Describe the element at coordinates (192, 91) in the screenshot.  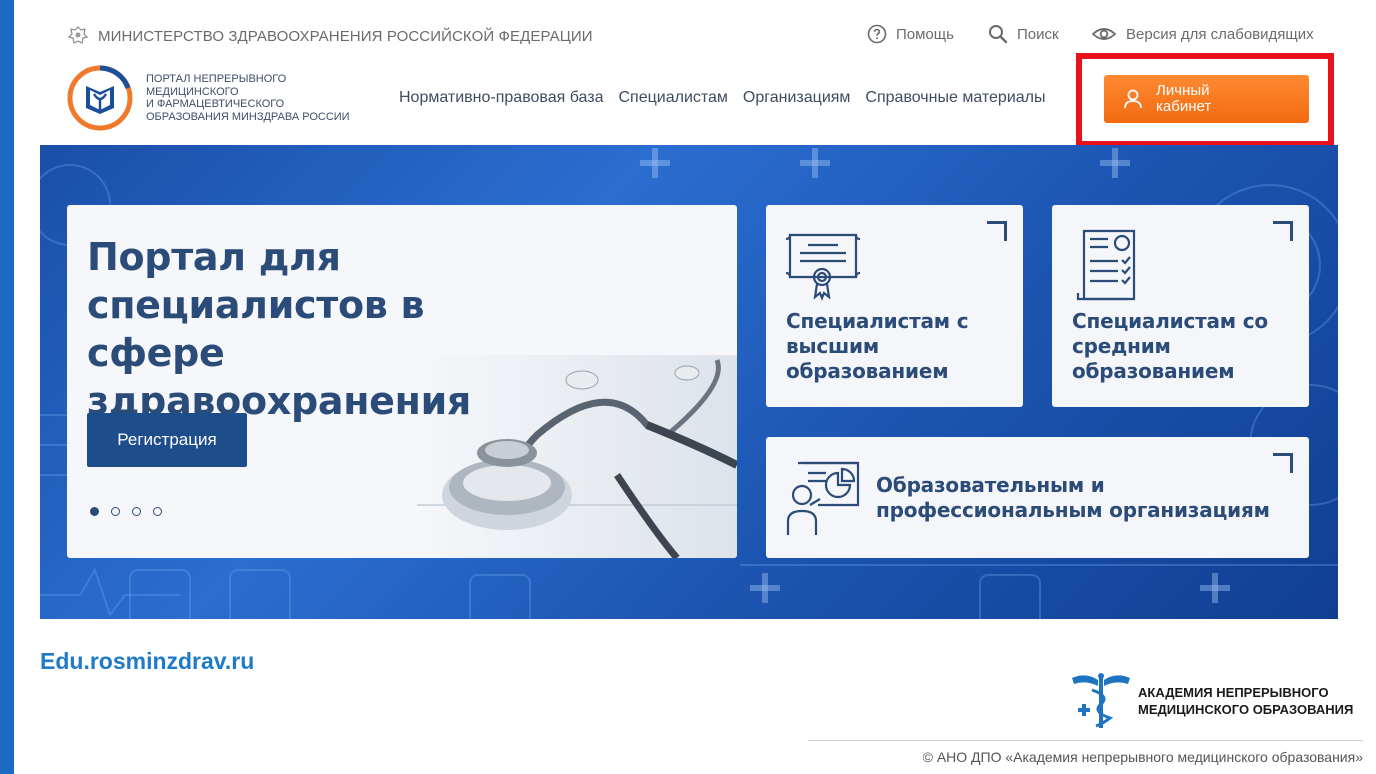
I see `logo-line: МЕДИЦИНСКОГО` at that location.